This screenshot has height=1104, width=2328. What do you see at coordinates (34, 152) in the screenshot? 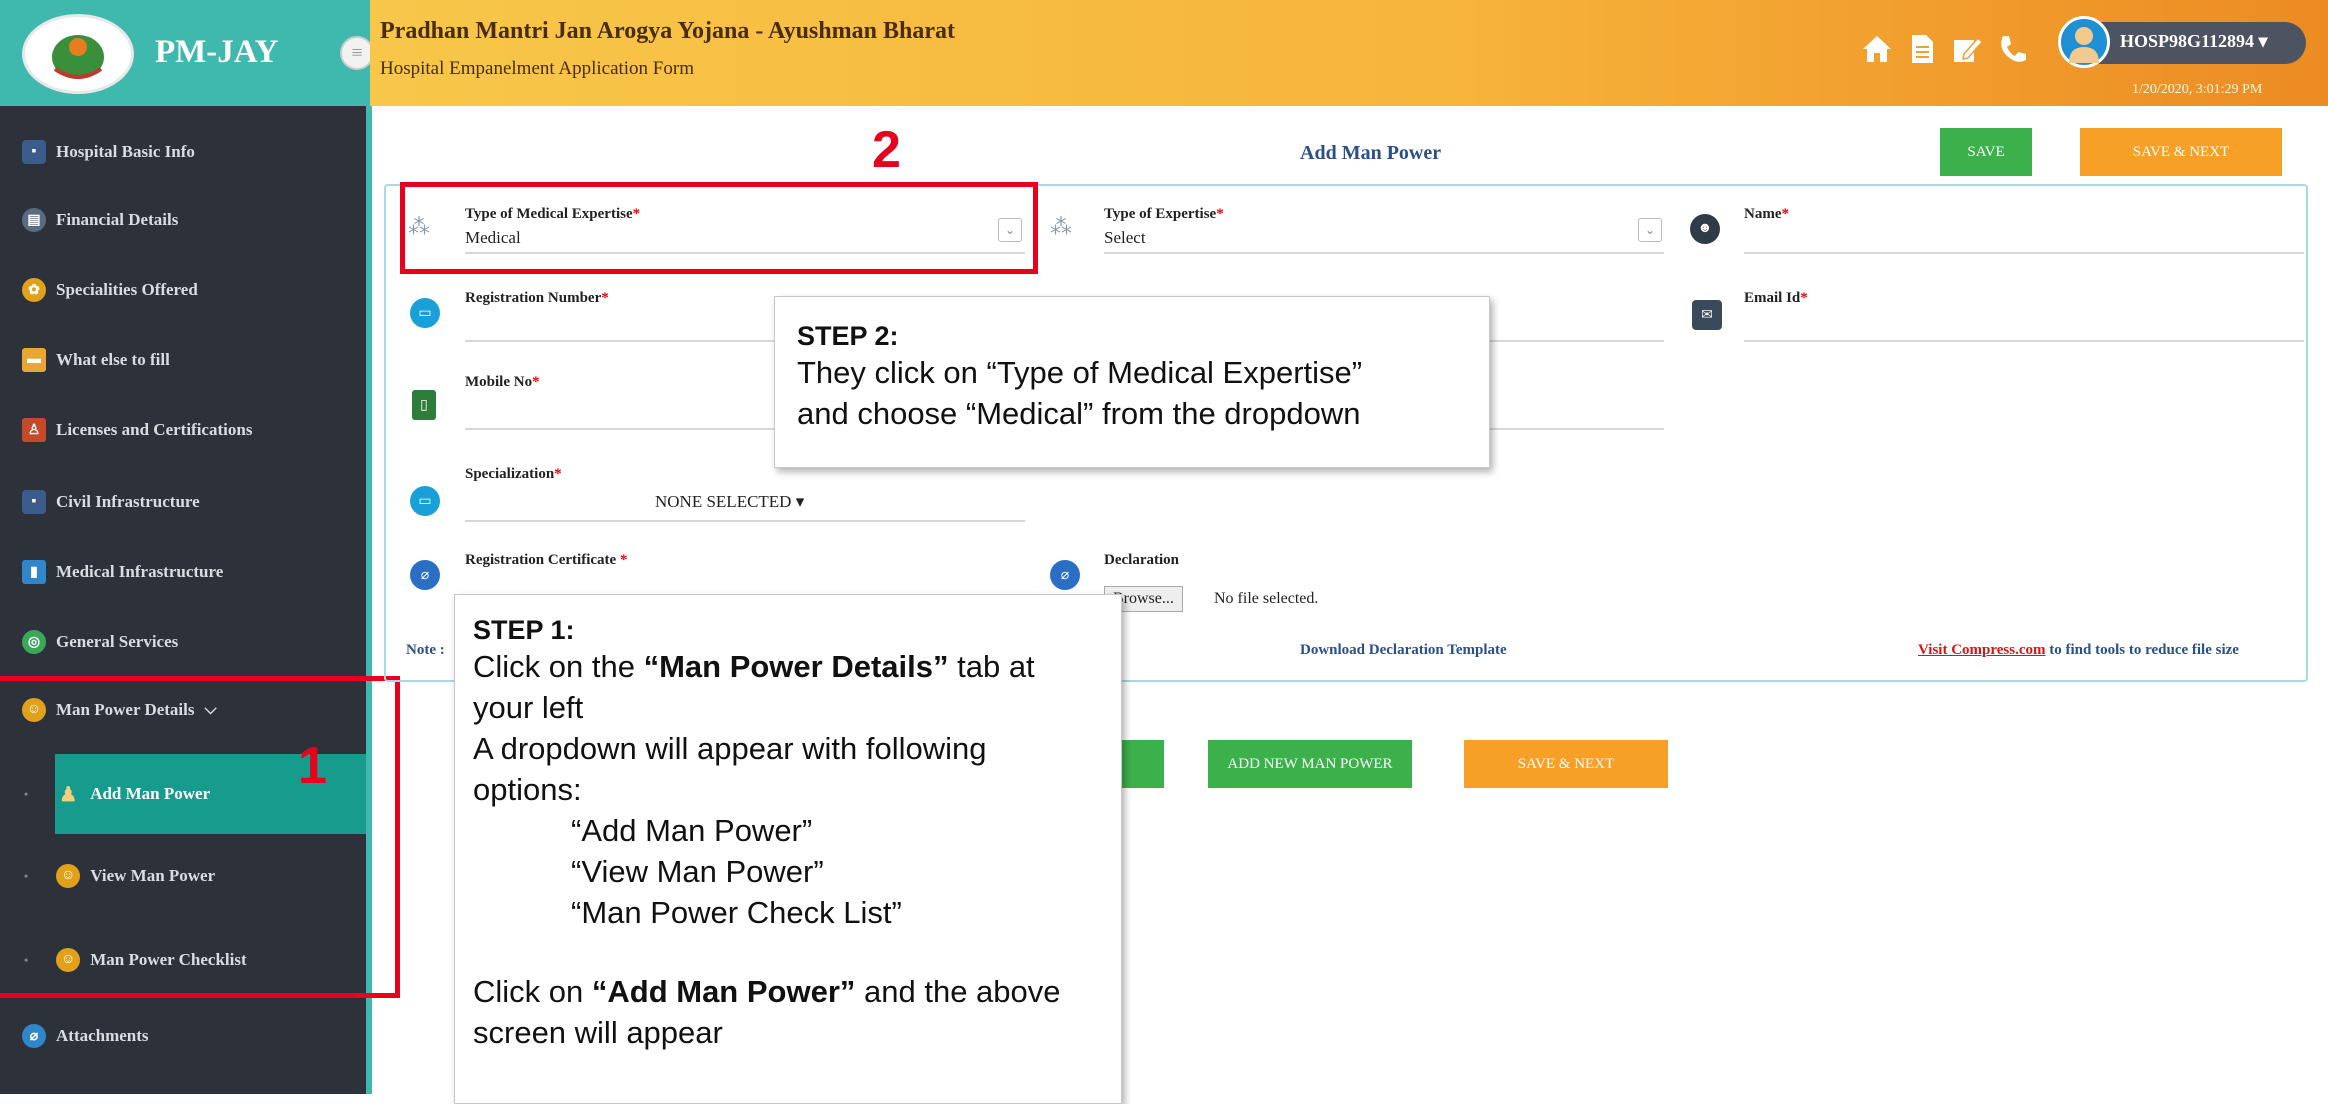
I see `hospital-icon: ▪` at bounding box center [34, 152].